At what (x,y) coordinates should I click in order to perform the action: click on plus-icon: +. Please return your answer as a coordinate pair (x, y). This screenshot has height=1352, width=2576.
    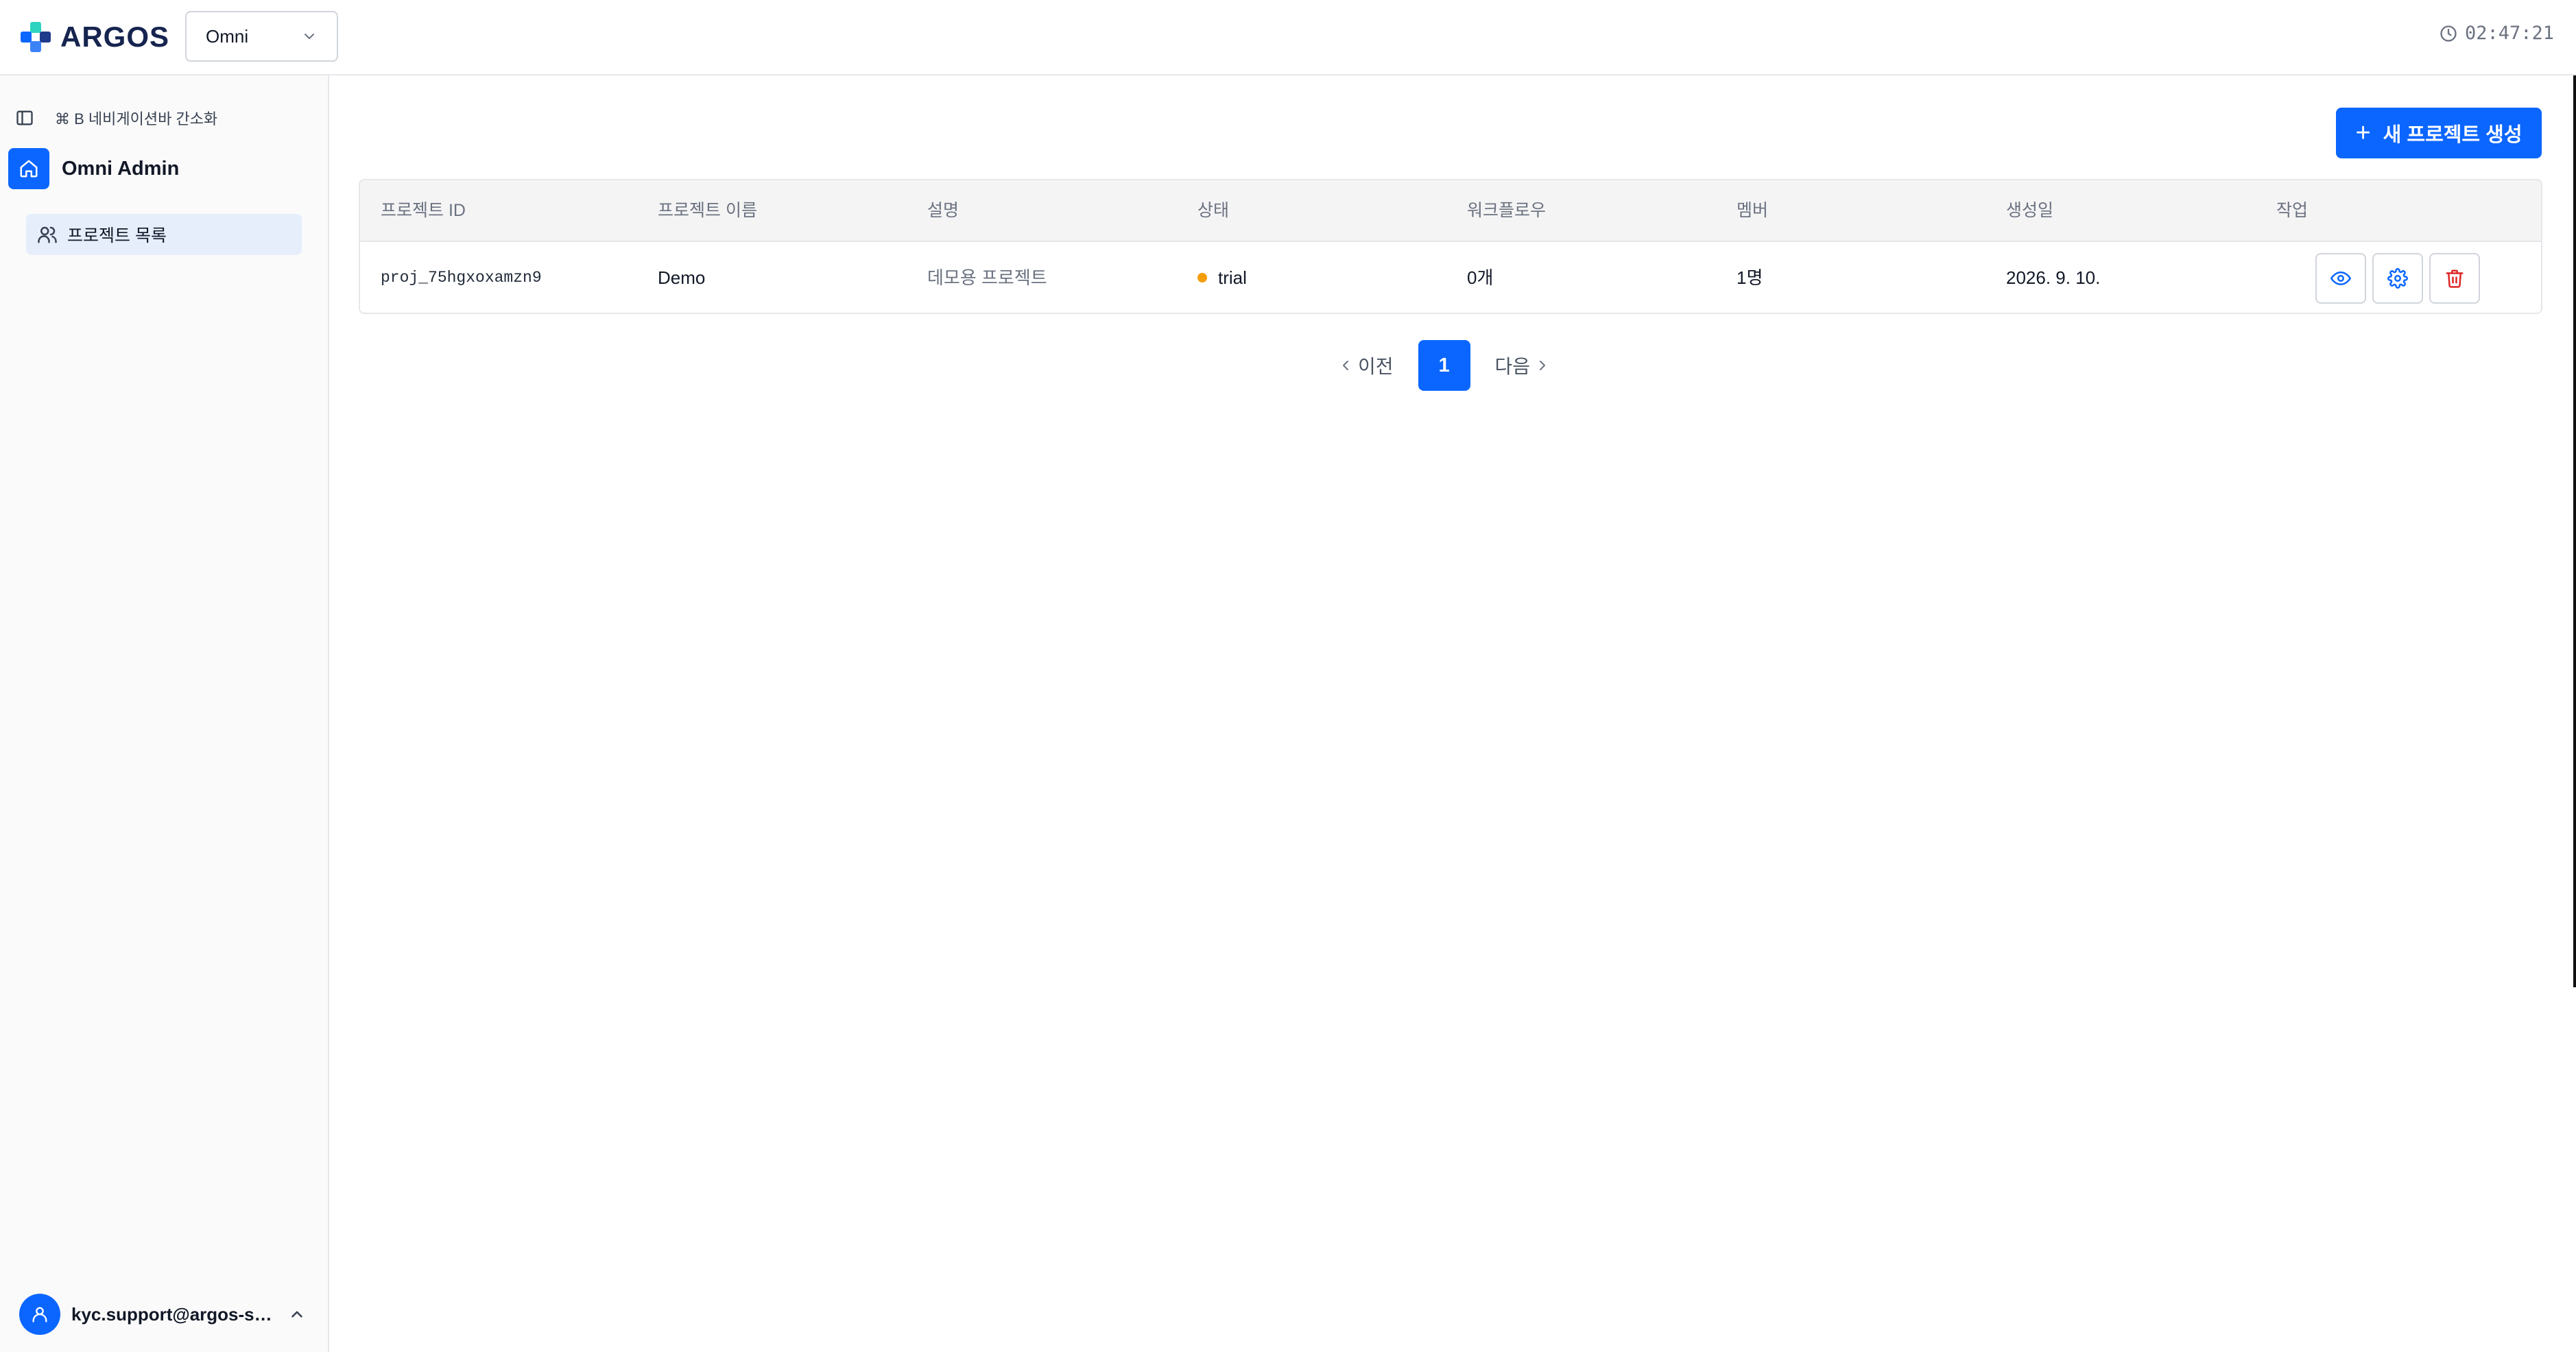
    Looking at the image, I should click on (2363, 133).